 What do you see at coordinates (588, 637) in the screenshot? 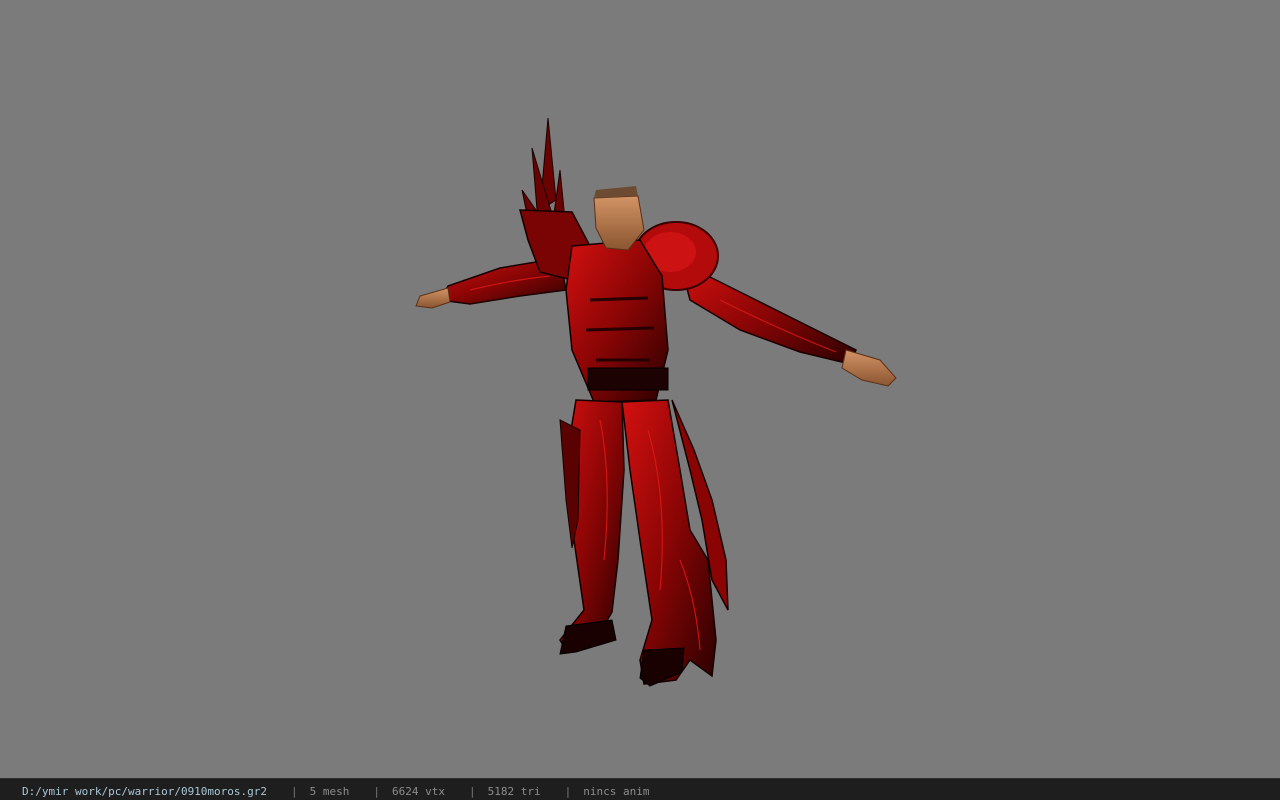
I see `left-boot` at bounding box center [588, 637].